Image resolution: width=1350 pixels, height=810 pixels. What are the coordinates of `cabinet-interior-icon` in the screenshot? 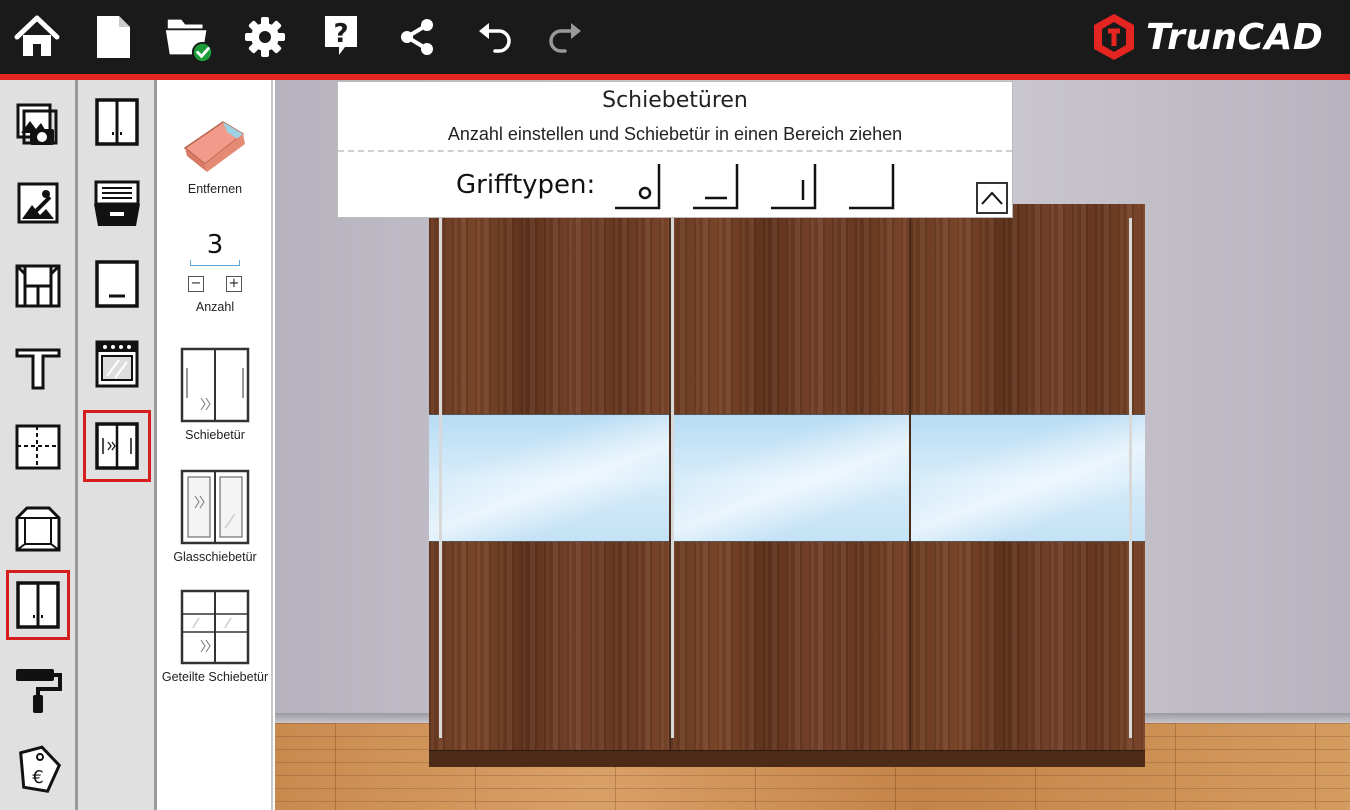 It's located at (38, 286).